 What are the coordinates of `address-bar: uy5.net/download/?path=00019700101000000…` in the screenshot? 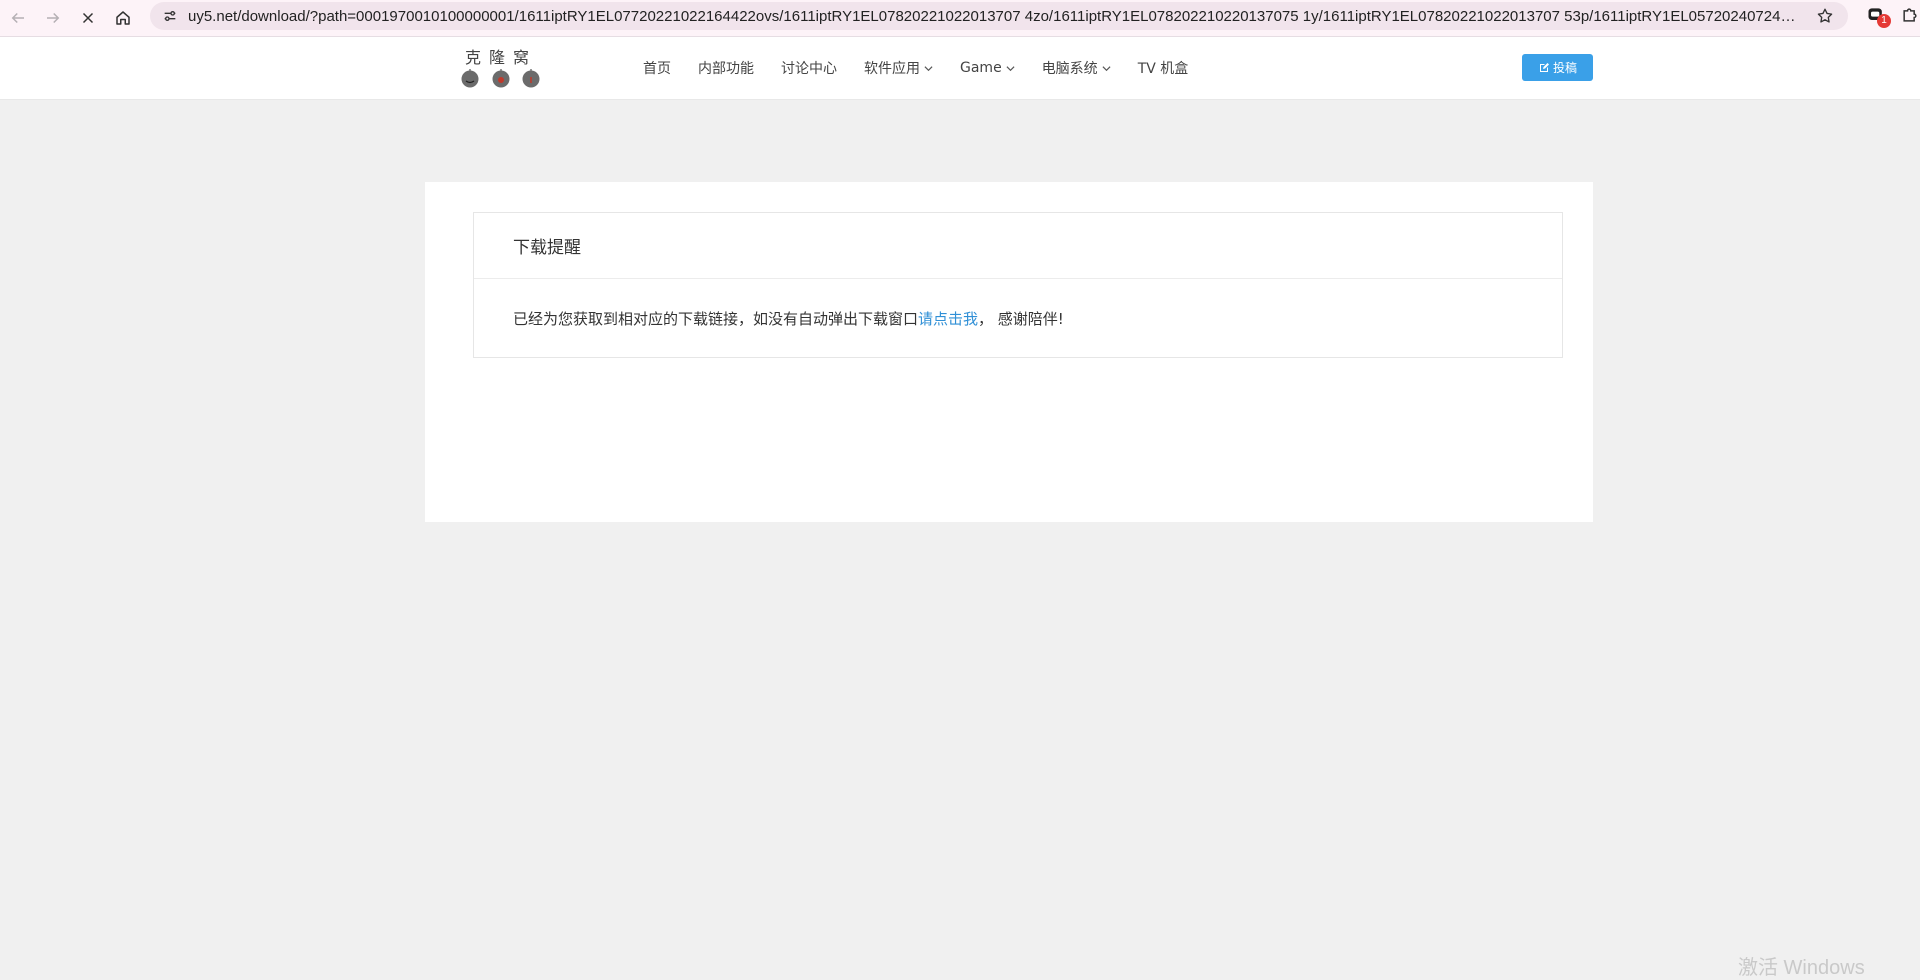 It's located at (999, 16).